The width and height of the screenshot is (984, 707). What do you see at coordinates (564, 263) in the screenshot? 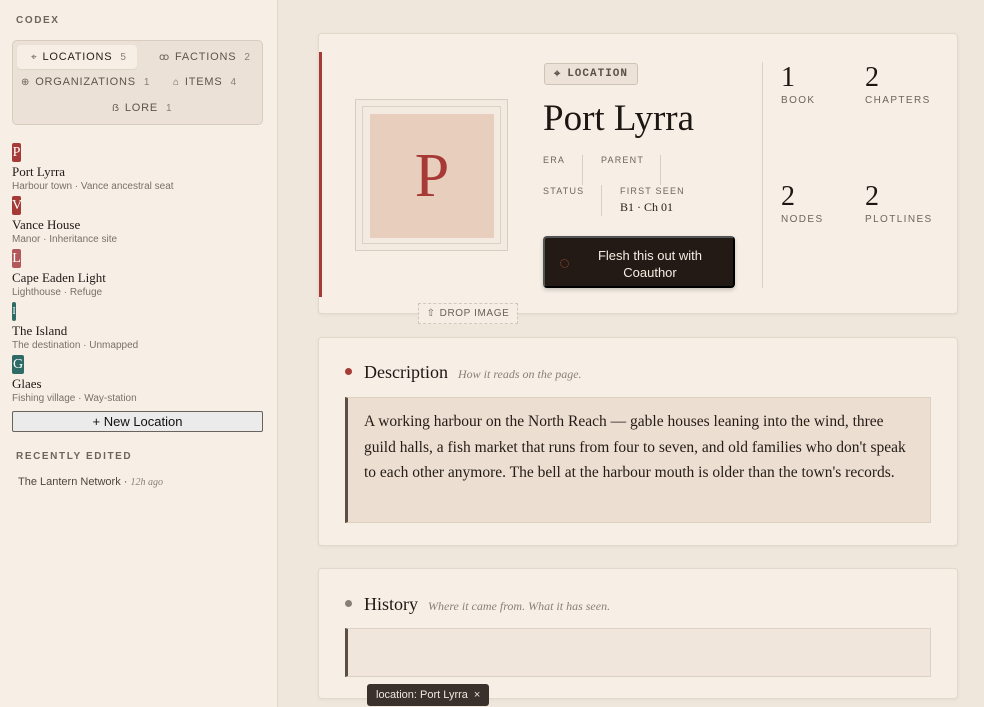
I see `spinner-icon` at bounding box center [564, 263].